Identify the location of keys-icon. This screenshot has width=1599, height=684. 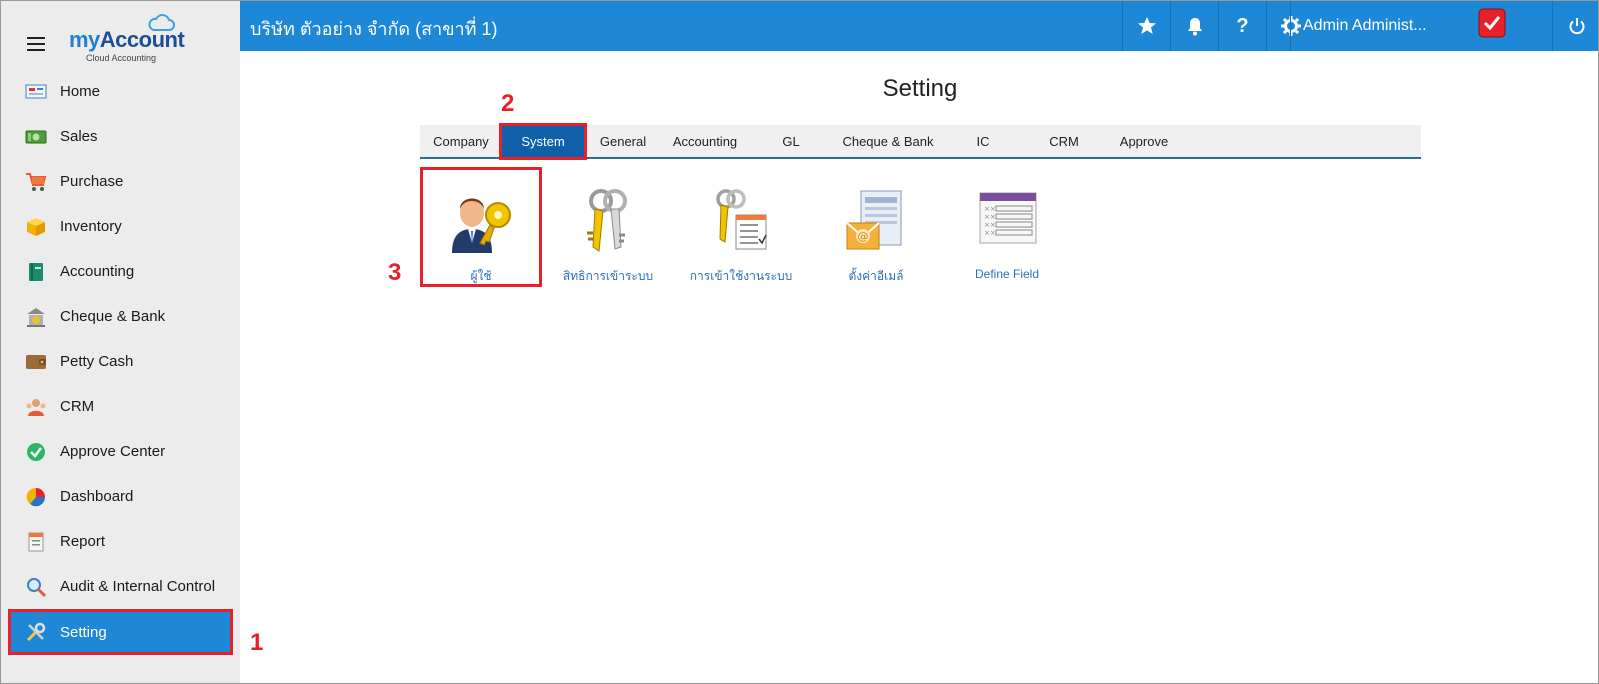
(607, 220).